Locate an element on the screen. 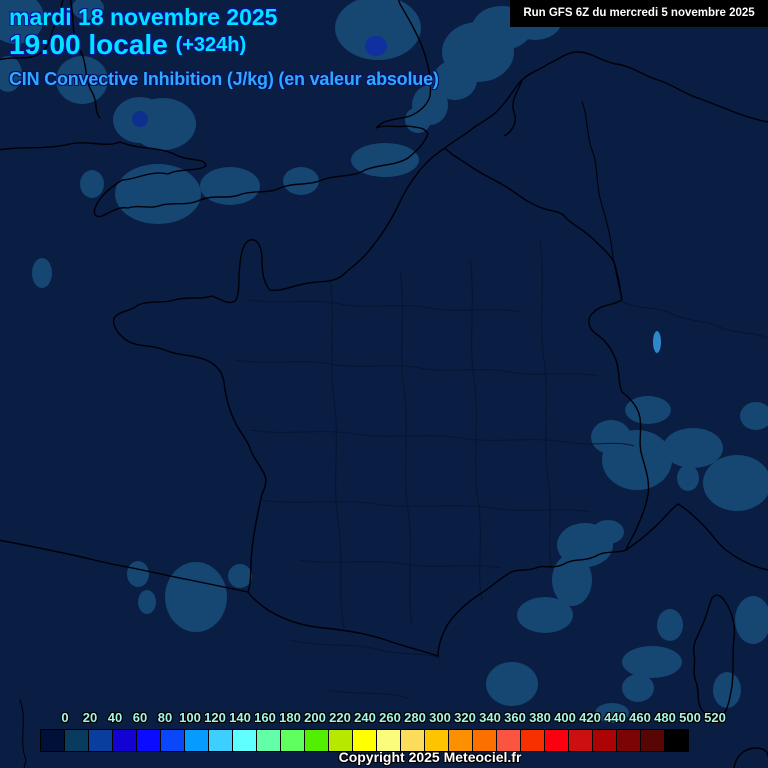 The image size is (768, 768). forecast-offset: (+324h) is located at coordinates (211, 45).